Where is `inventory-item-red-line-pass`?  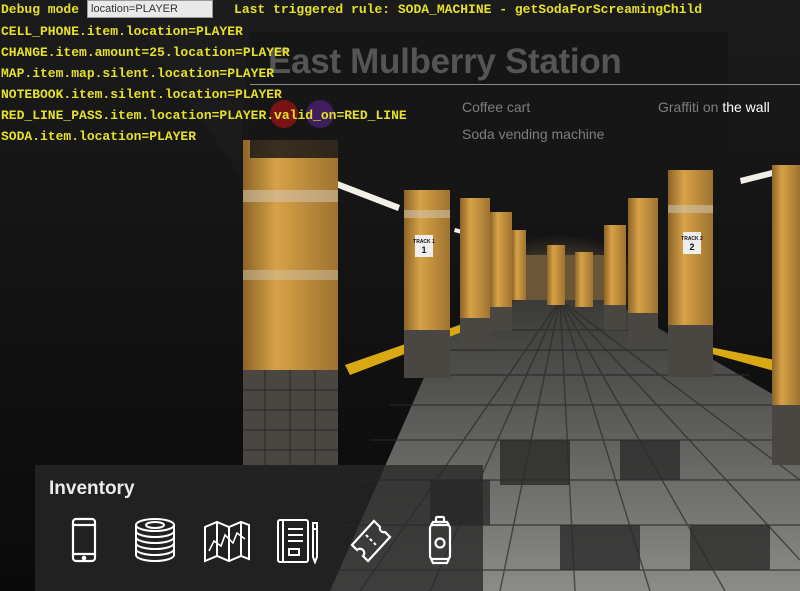 inventory-item-red-line-pass is located at coordinates (370, 541).